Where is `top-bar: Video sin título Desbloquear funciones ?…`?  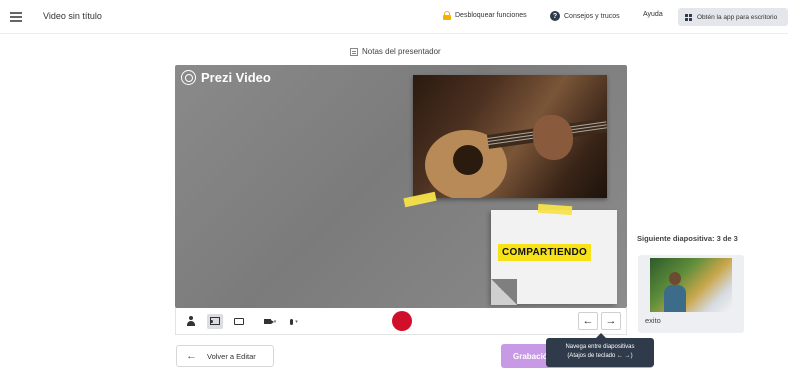
top-bar: Video sin título Desbloquear funciones ?… is located at coordinates (394, 17).